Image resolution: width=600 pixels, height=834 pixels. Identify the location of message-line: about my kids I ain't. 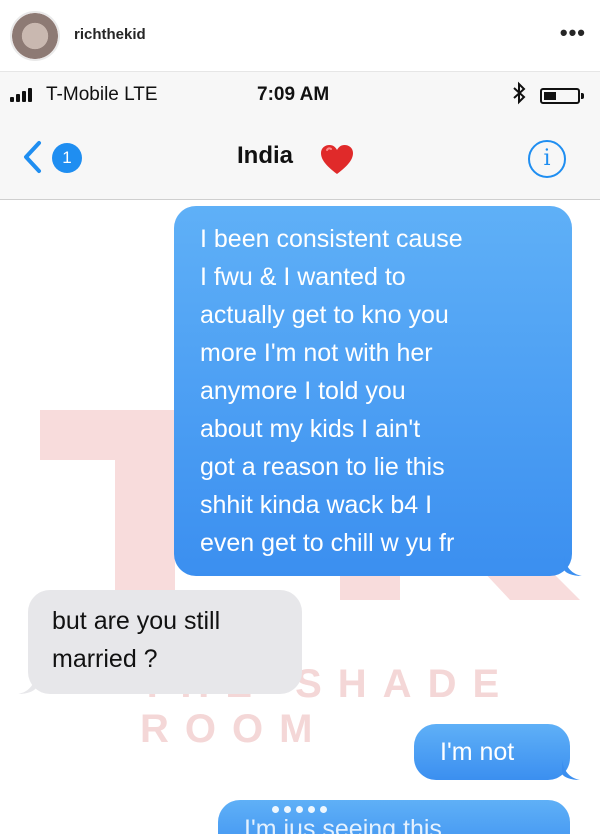
(310, 429).